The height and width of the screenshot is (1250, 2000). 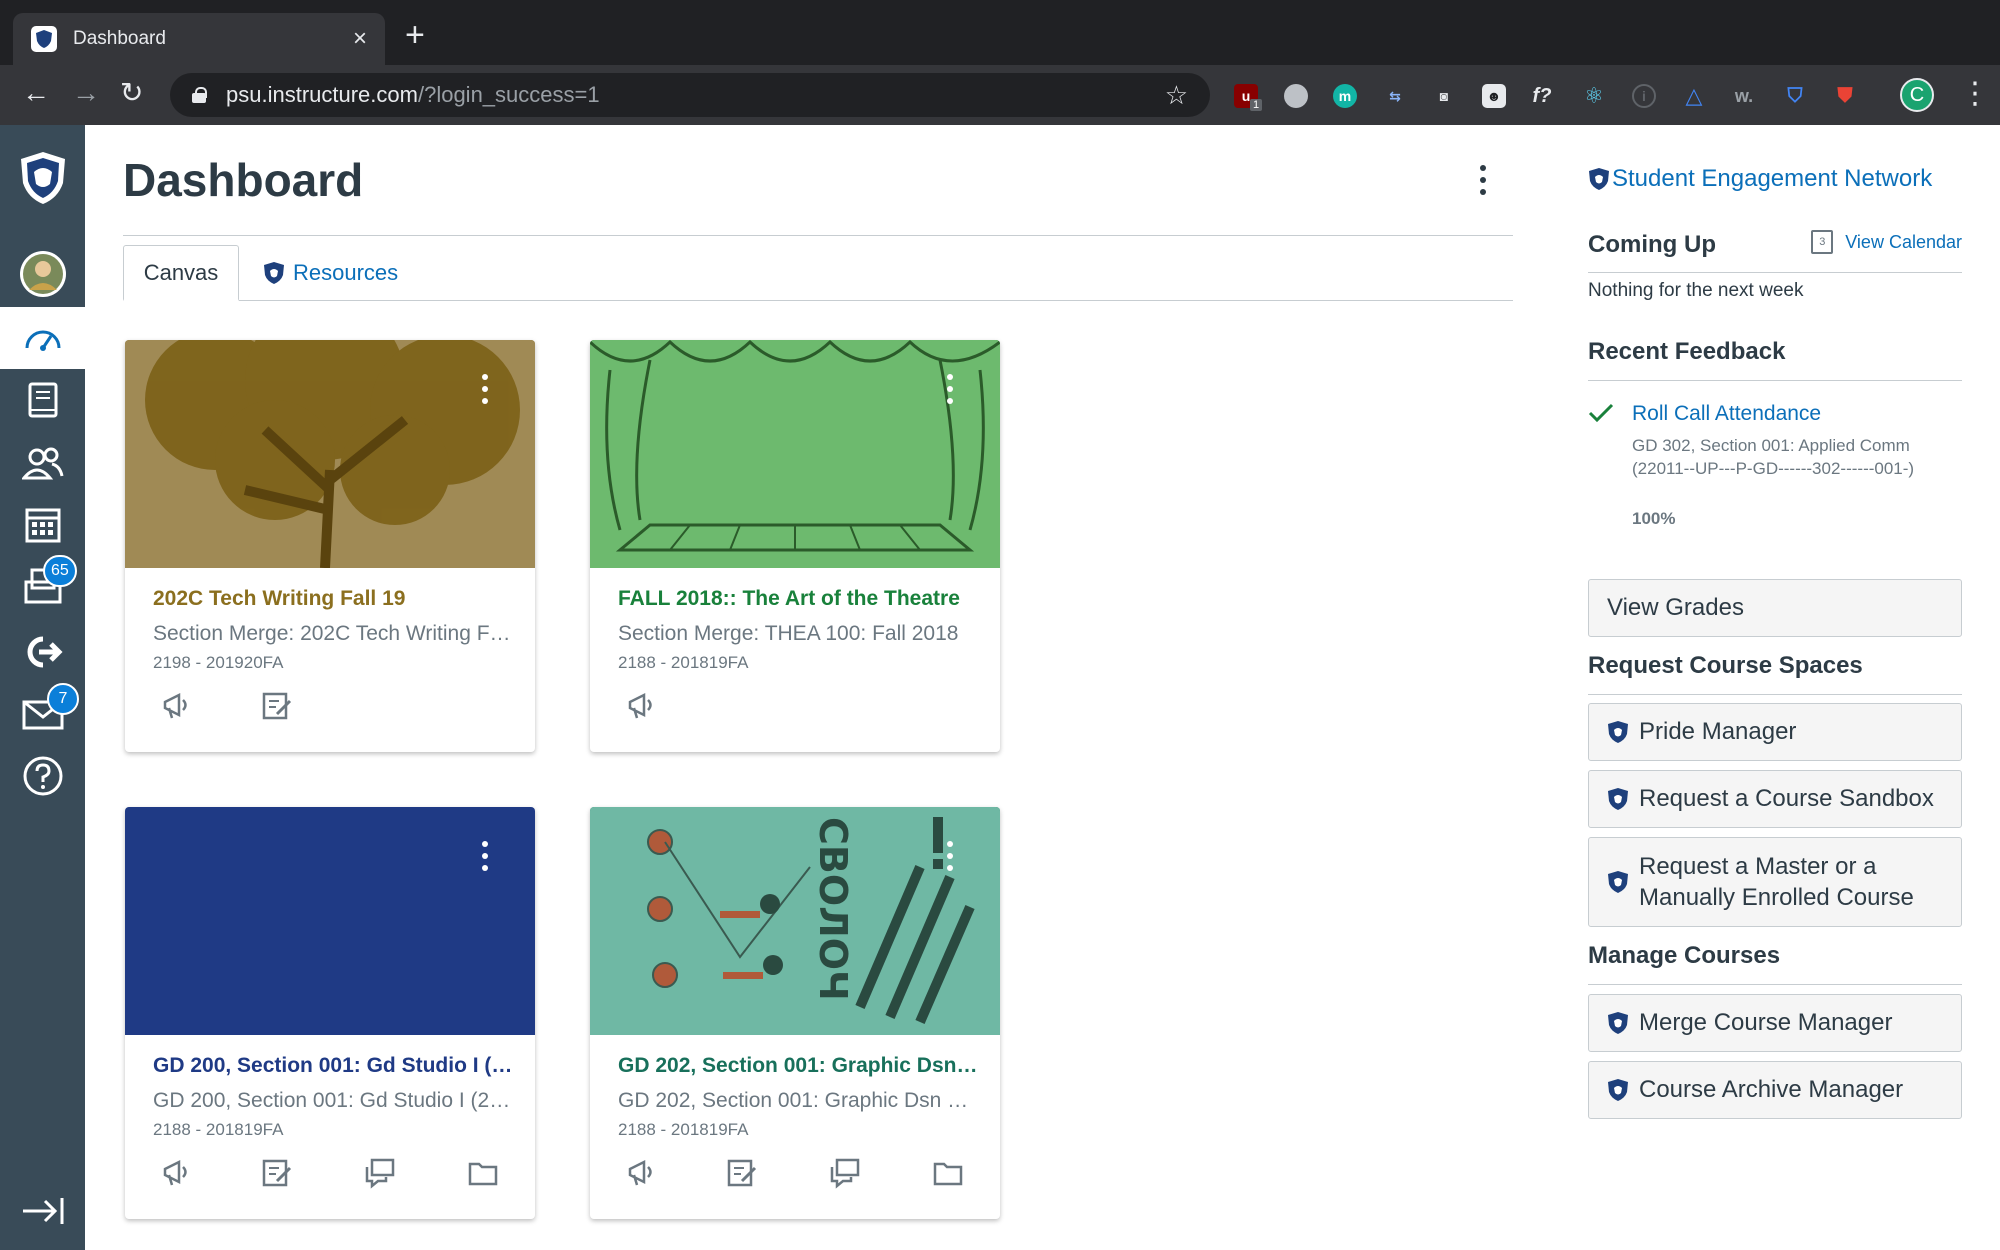 What do you see at coordinates (1176, 95) in the screenshot?
I see `bookmark-star-icon: ☆` at bounding box center [1176, 95].